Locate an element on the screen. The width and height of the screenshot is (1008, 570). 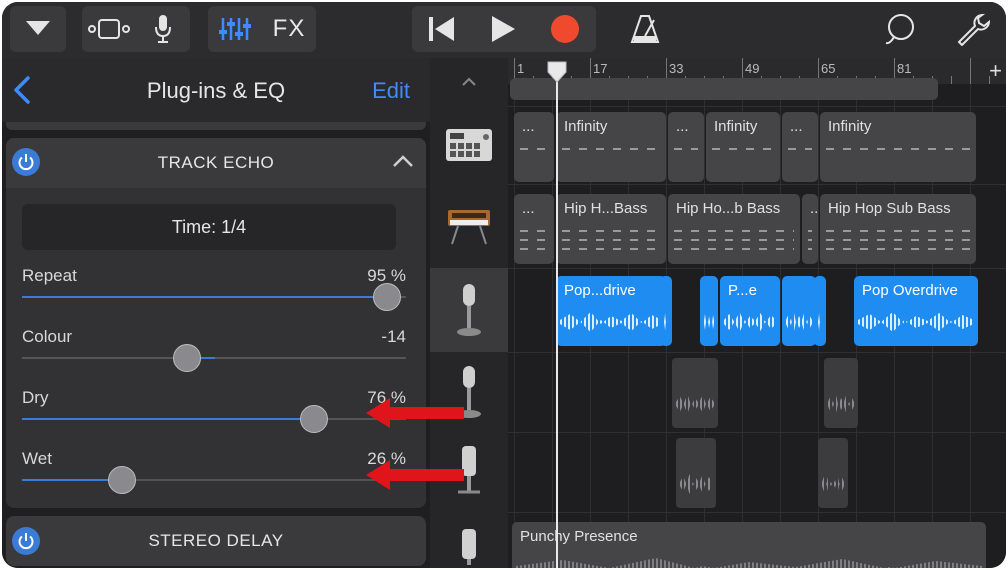
triangle-down-icon is located at coordinates (38, 28).